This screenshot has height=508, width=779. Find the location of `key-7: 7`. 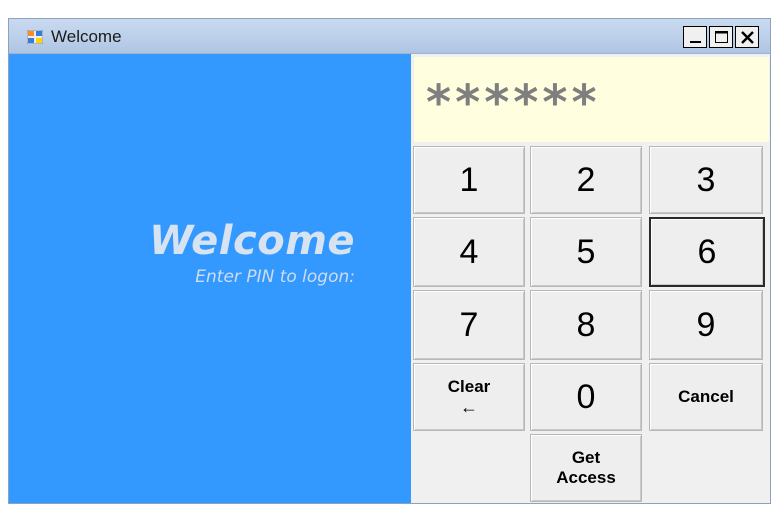

key-7: 7 is located at coordinates (469, 325).